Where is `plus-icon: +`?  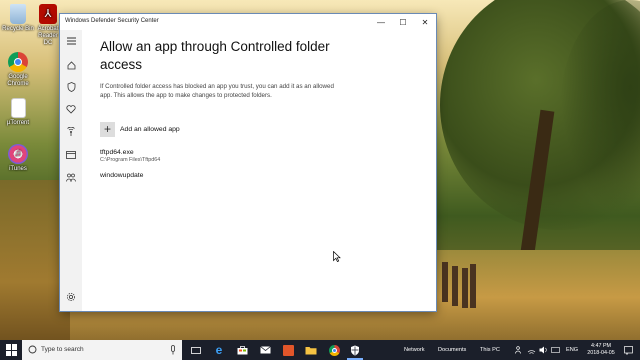
plus-icon: + is located at coordinates (107, 129).